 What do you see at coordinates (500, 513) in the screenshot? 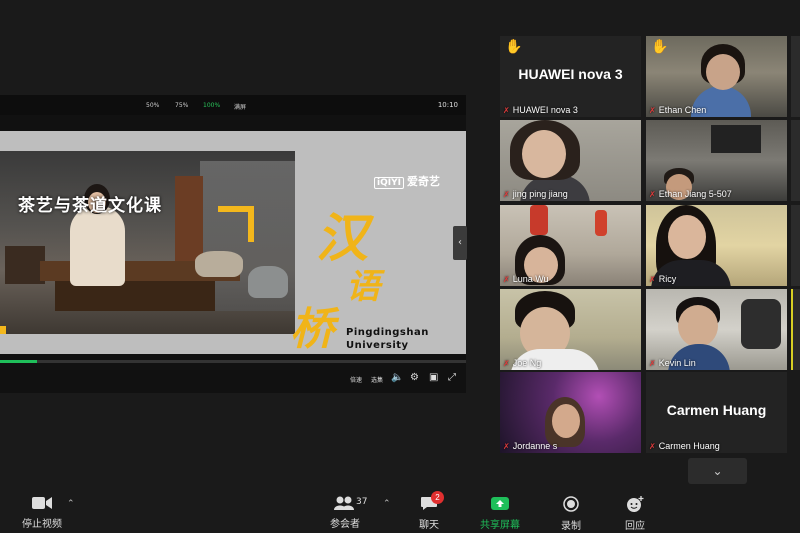
I see `share-screen-button: 共享屏幕` at bounding box center [500, 513].